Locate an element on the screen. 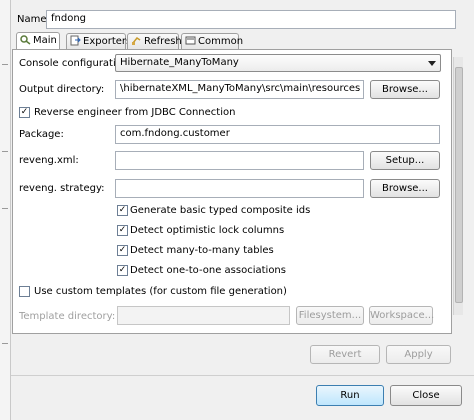 The image size is (474, 420). close-button: Close is located at coordinates (426, 395).